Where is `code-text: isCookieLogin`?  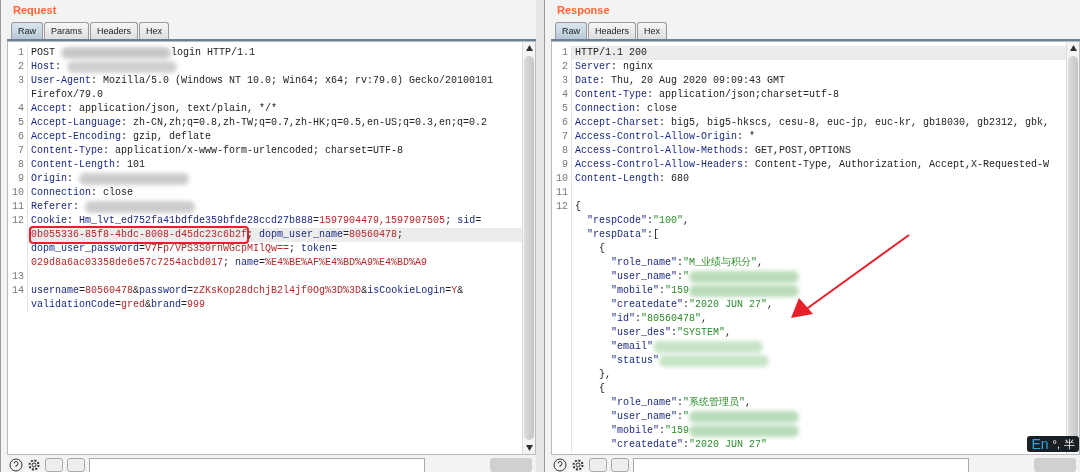 code-text: isCookieLogin is located at coordinates (406, 291).